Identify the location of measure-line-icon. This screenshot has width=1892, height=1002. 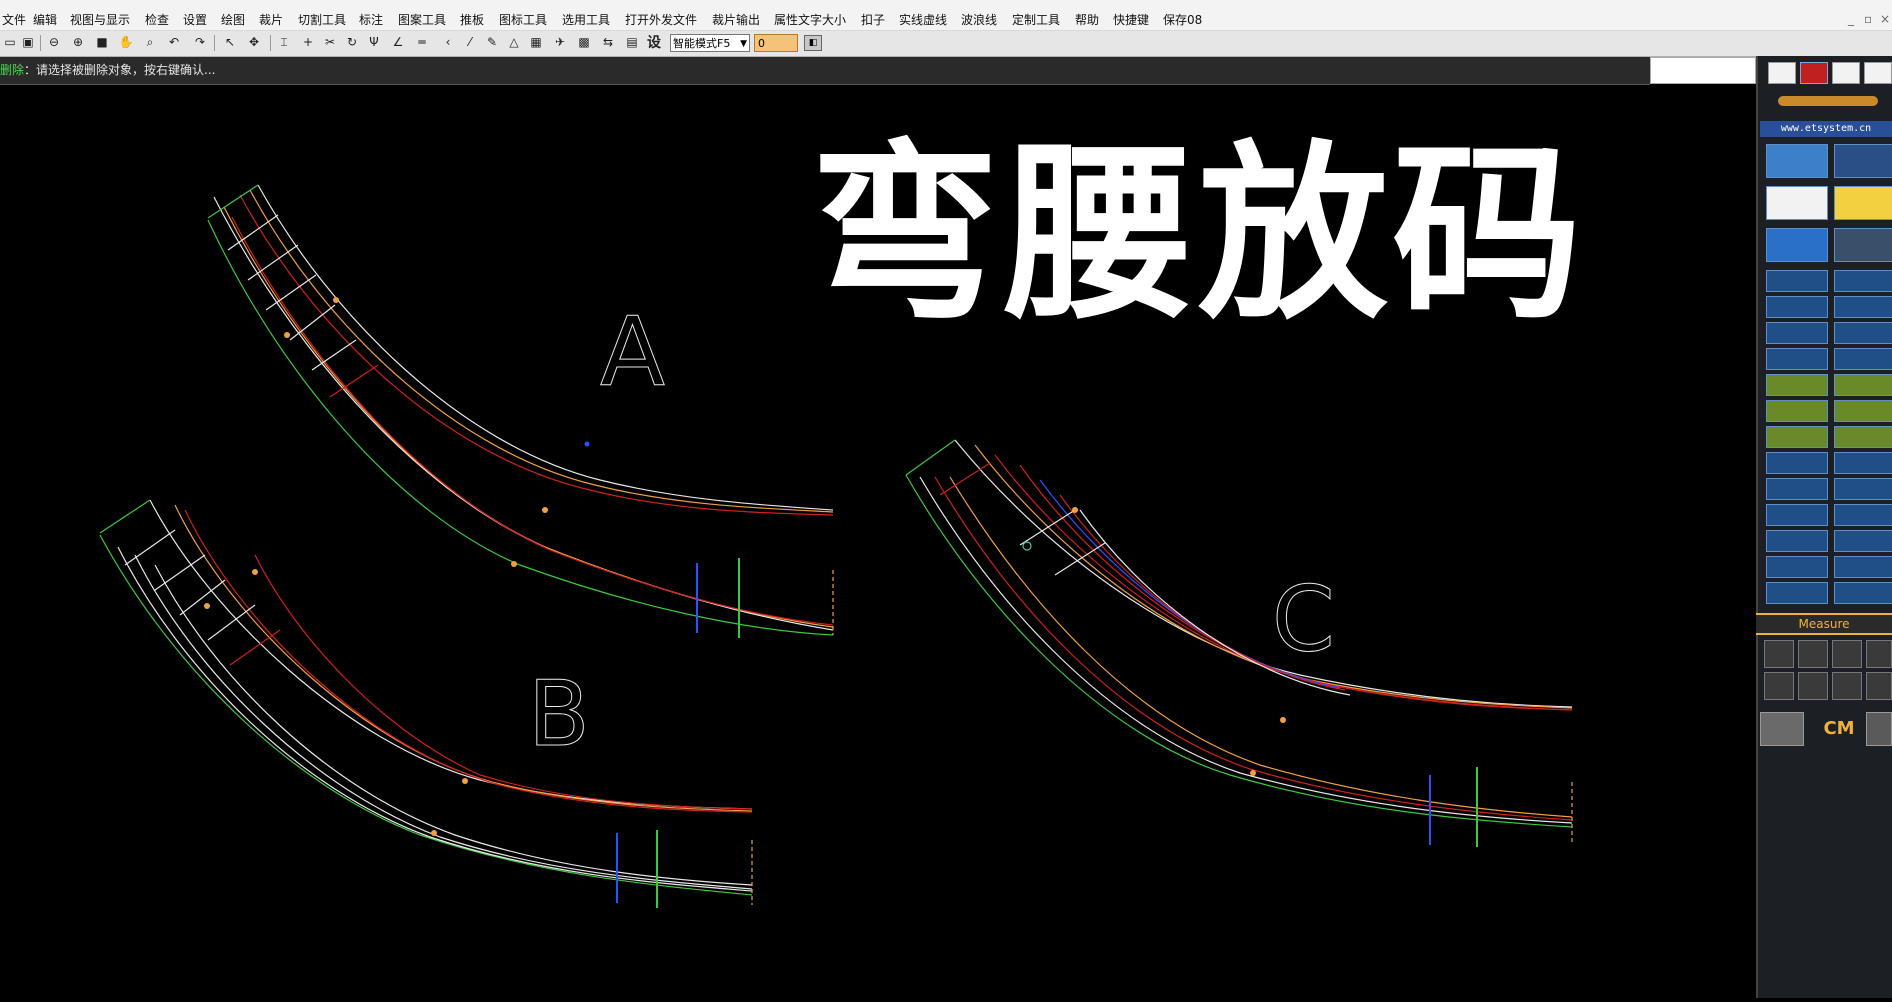
(1779, 686).